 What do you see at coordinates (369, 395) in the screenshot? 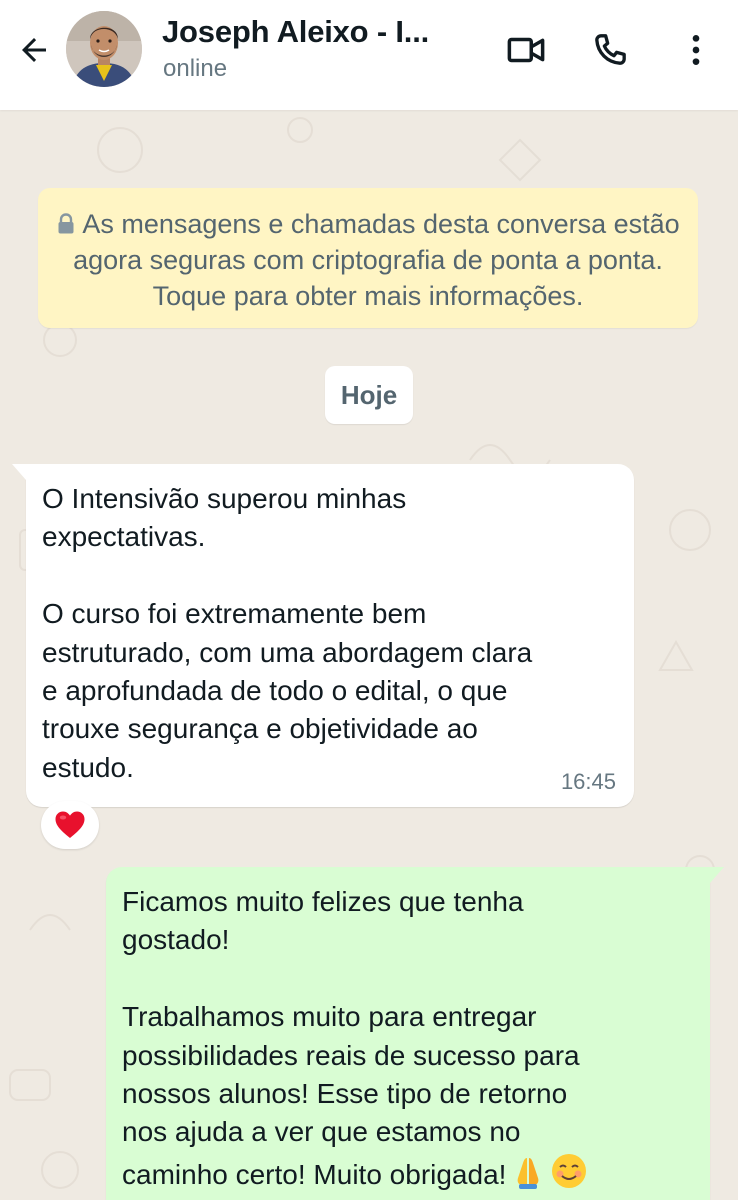
I see `date-divider: Hoje` at bounding box center [369, 395].